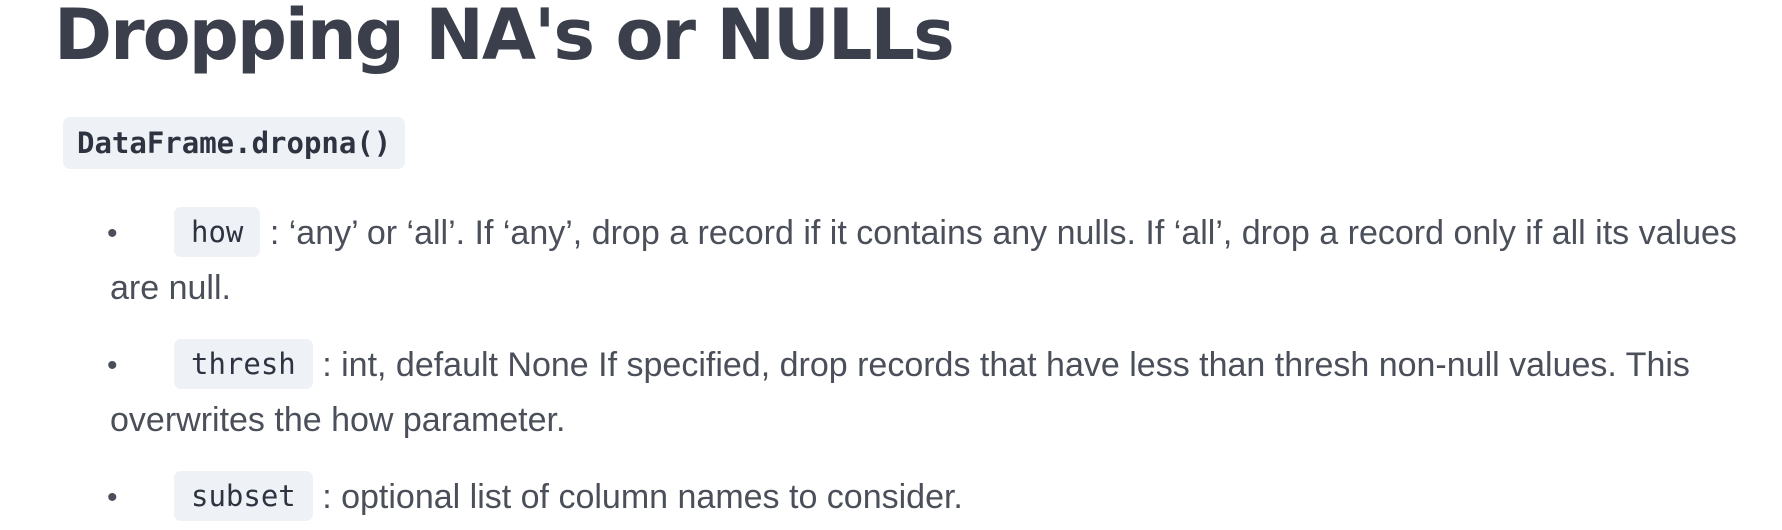 The width and height of the screenshot is (1782, 530). What do you see at coordinates (234, 143) in the screenshot?
I see `method-signature-code: DataFrame.dropna()` at bounding box center [234, 143].